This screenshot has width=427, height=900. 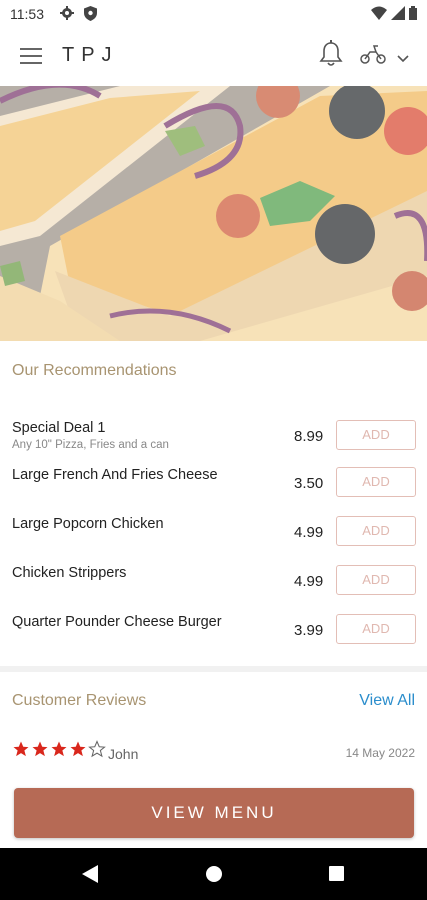 What do you see at coordinates (31, 56) in the screenshot?
I see `menu-icon` at bounding box center [31, 56].